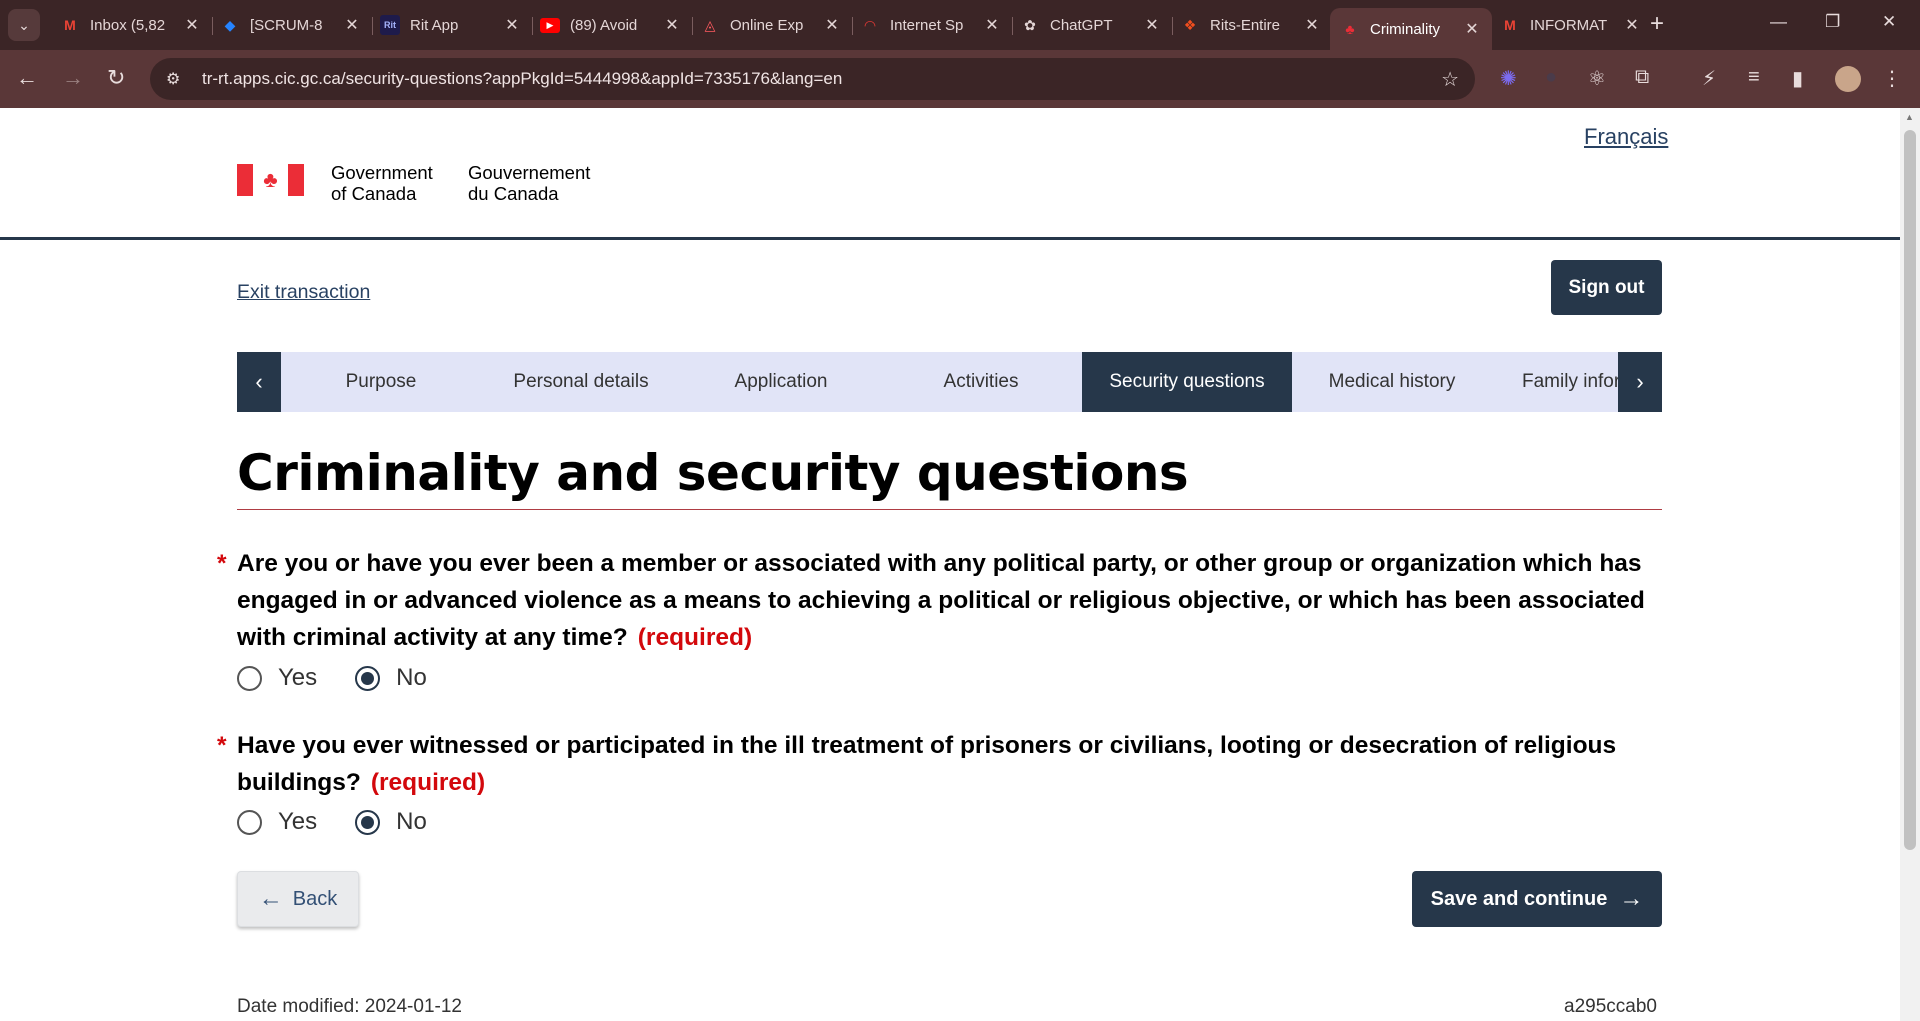 The width and height of the screenshot is (1920, 1021). Describe the element at coordinates (27, 78) in the screenshot. I see `back-arrow-icon: ←` at that location.